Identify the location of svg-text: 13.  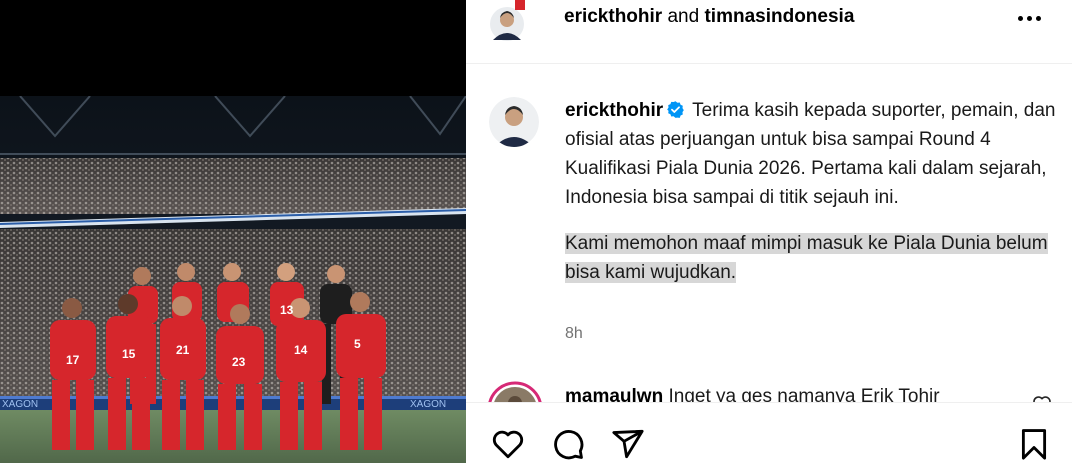
(287, 310).